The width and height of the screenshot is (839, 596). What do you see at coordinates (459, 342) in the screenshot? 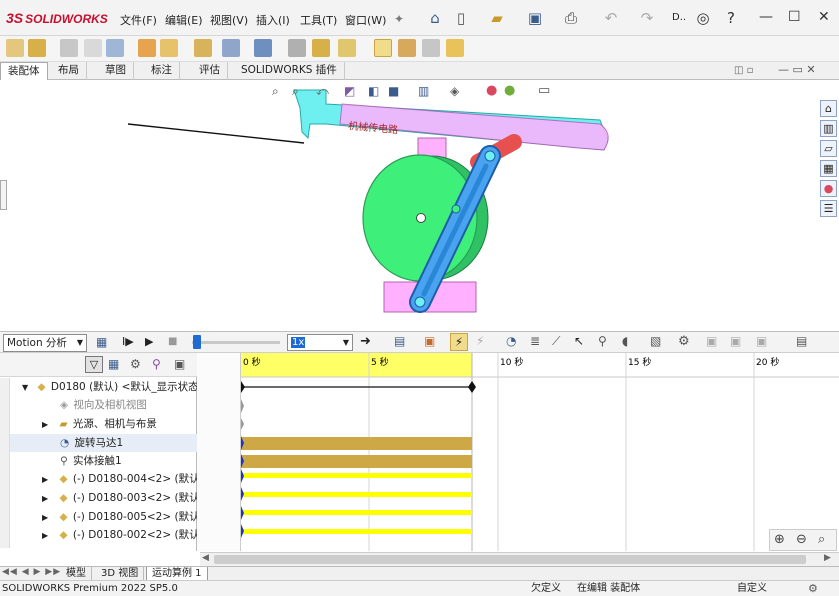
I see `autokey-icon: ⚡` at bounding box center [459, 342].